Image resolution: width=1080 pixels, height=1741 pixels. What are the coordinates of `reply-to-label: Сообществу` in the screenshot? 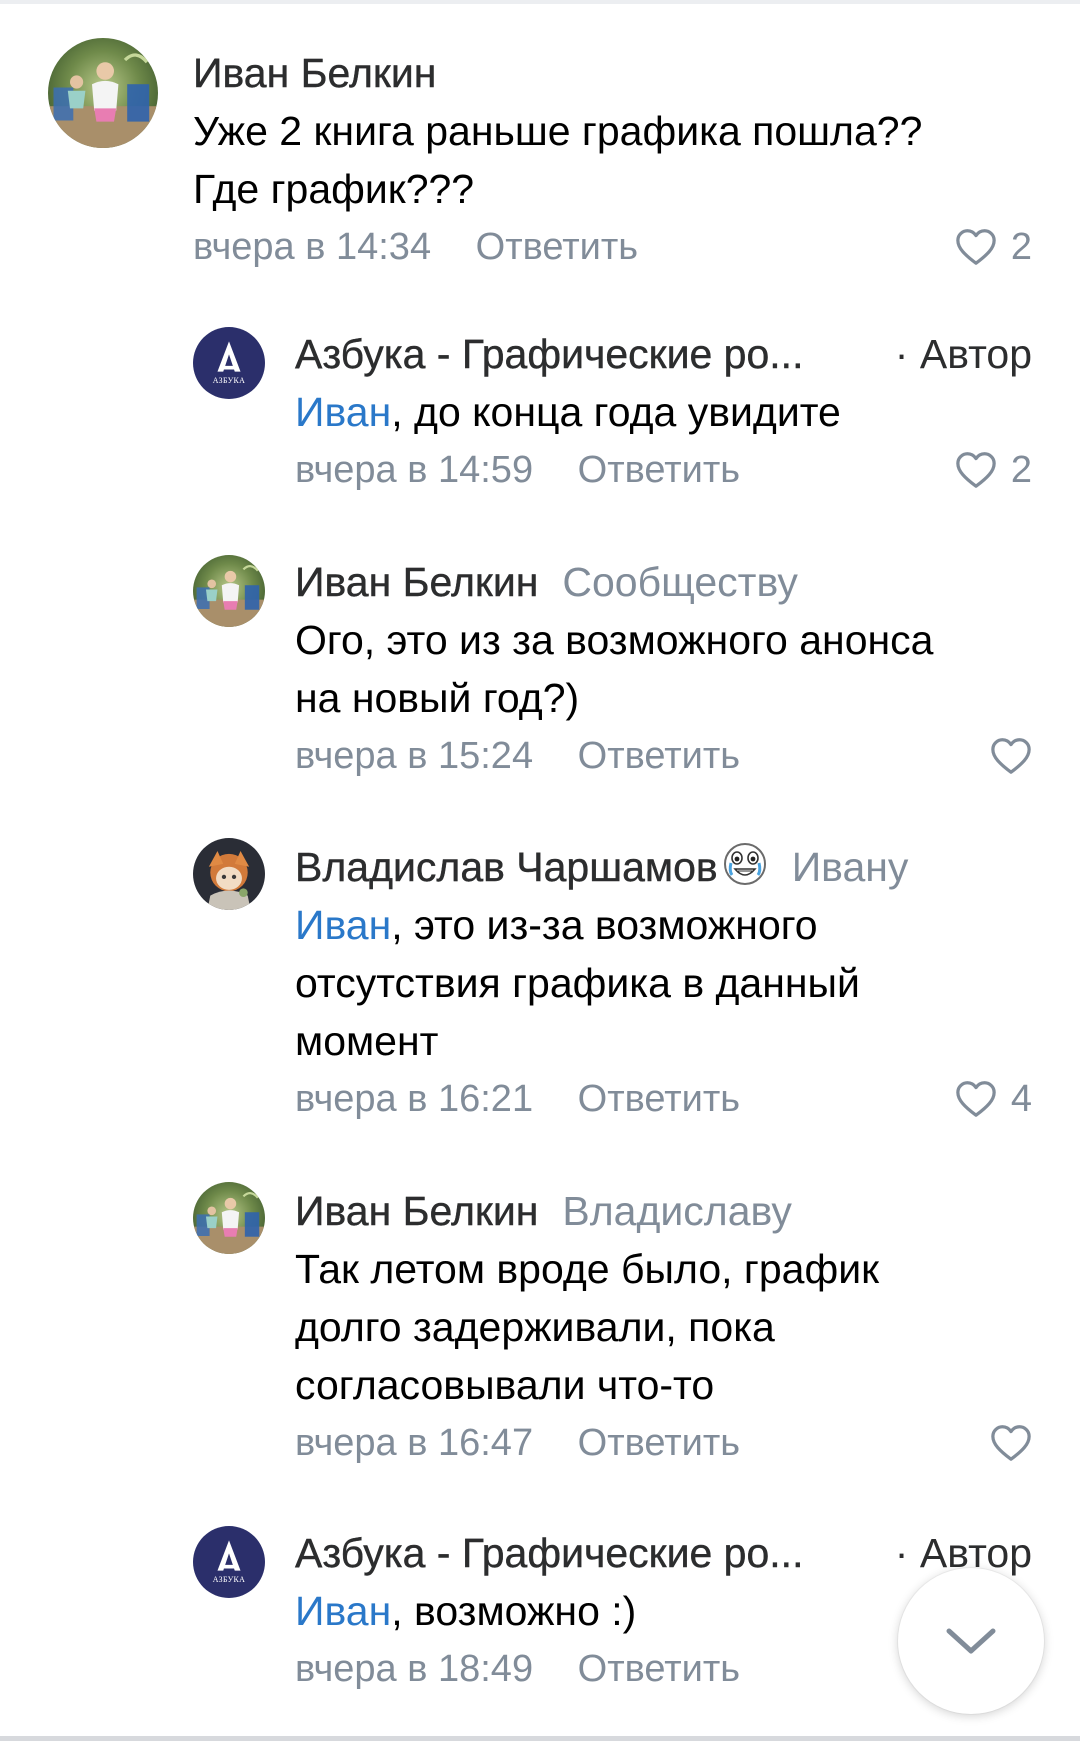 It's located at (679, 582).